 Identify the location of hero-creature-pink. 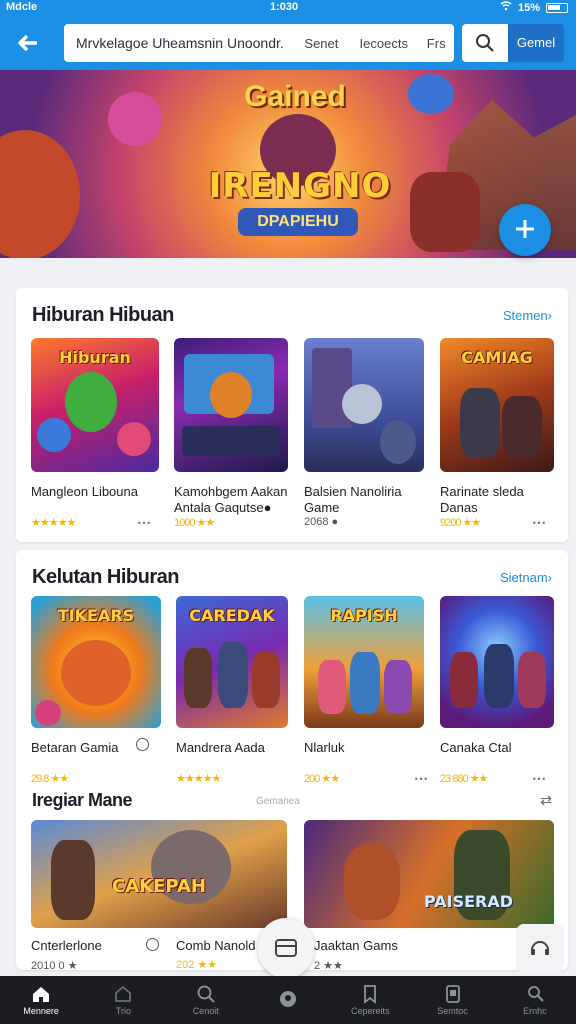
(135, 119).